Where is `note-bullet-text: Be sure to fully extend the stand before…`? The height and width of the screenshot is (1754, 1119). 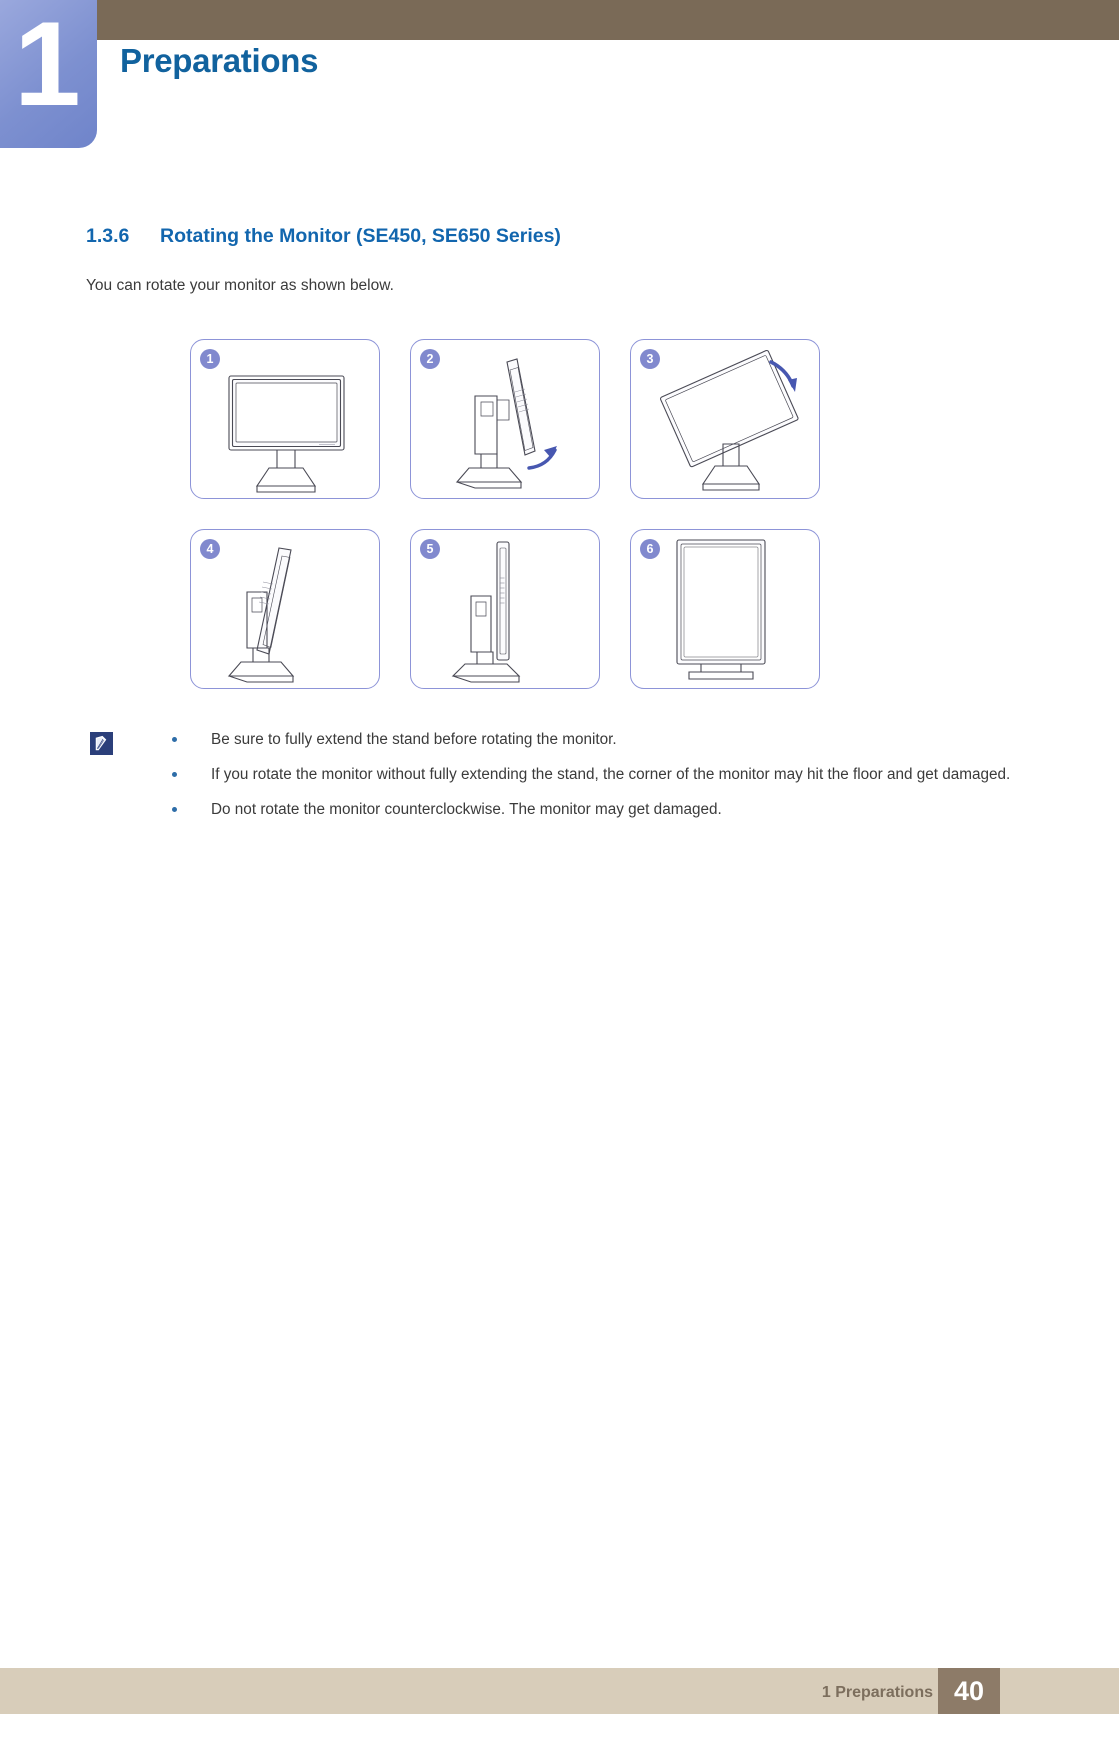
note-bullet-text: Be sure to fully extend the stand before… is located at coordinates (414, 739).